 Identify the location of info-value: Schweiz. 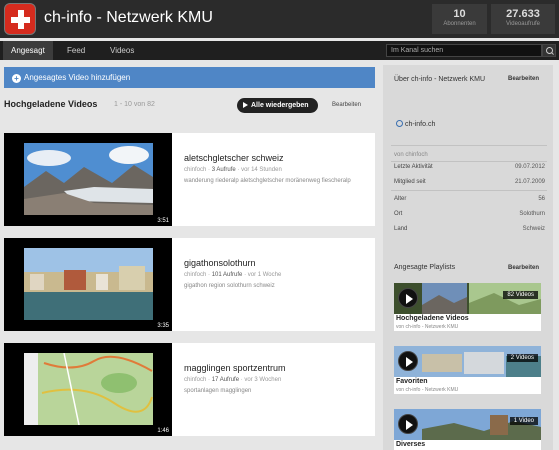
(533, 229).